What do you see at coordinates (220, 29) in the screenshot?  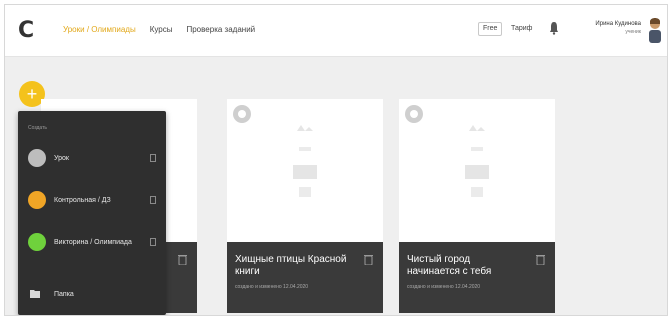 I see `nav-review: Проверка заданий` at bounding box center [220, 29].